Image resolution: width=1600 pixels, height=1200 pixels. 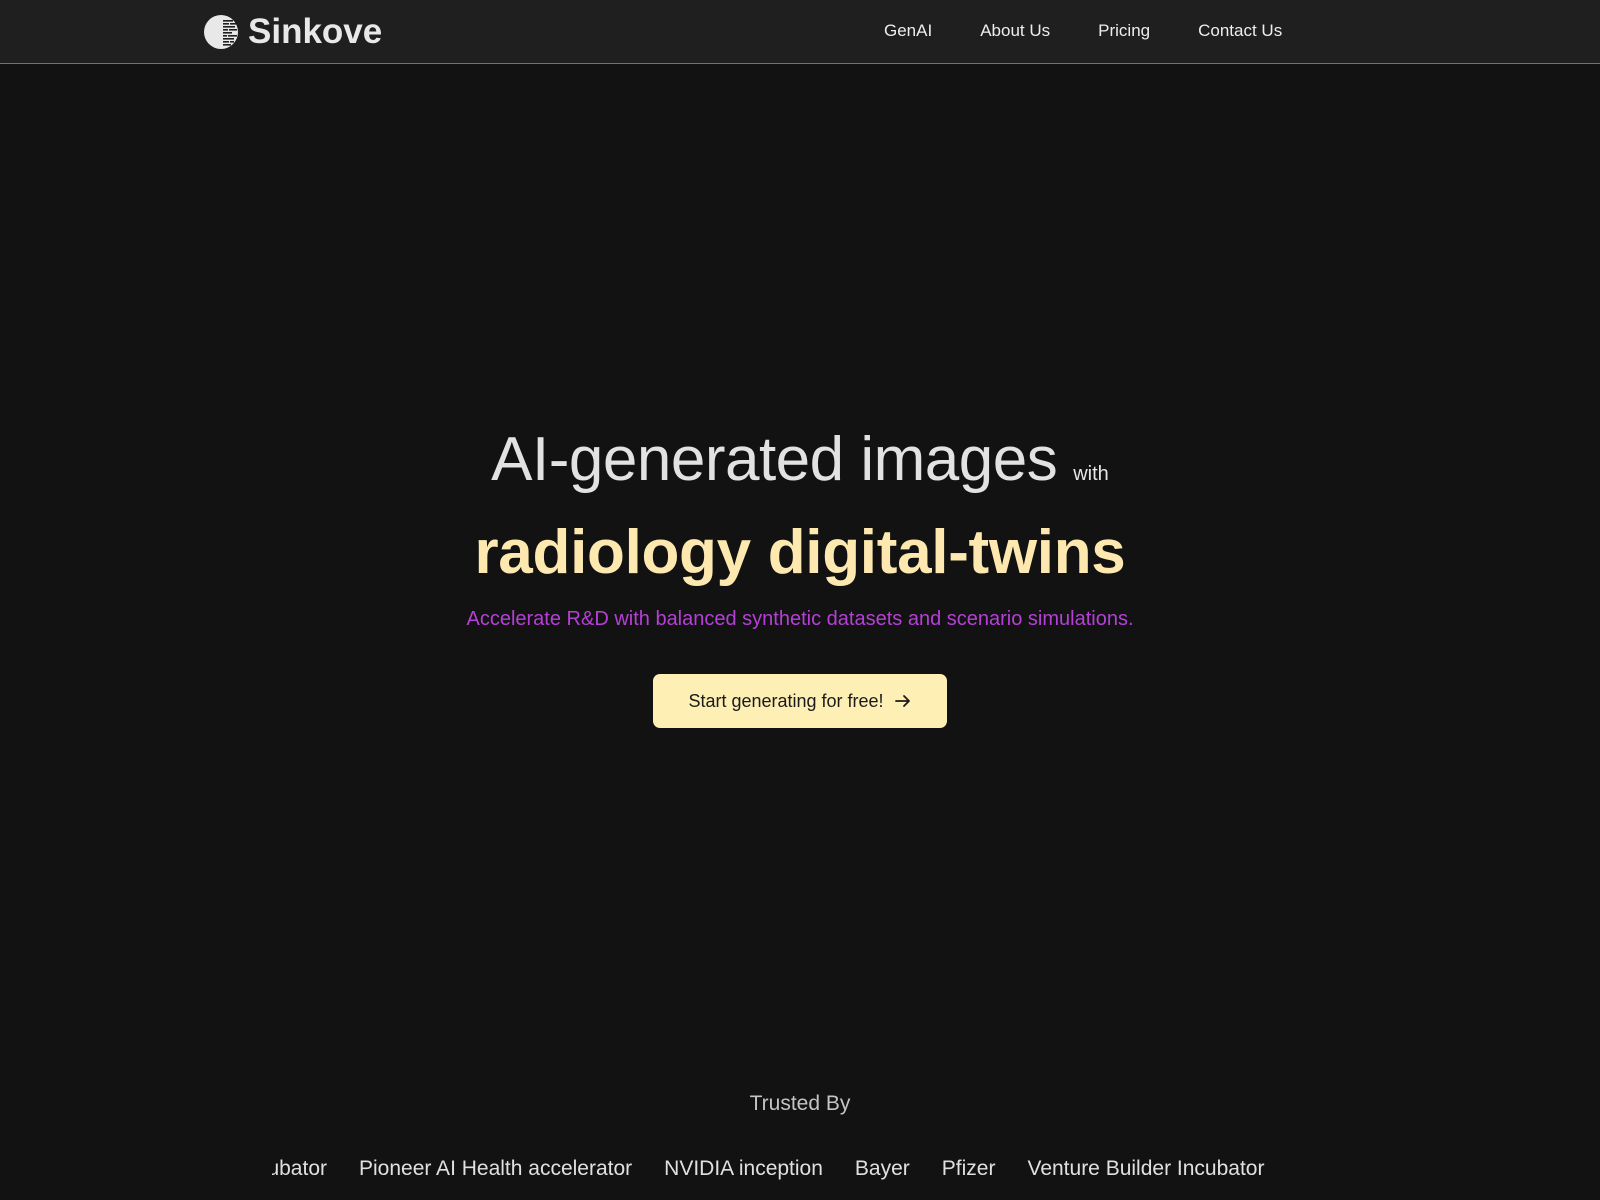 I want to click on cta-label: Start generating for free!, so click(x=786, y=700).